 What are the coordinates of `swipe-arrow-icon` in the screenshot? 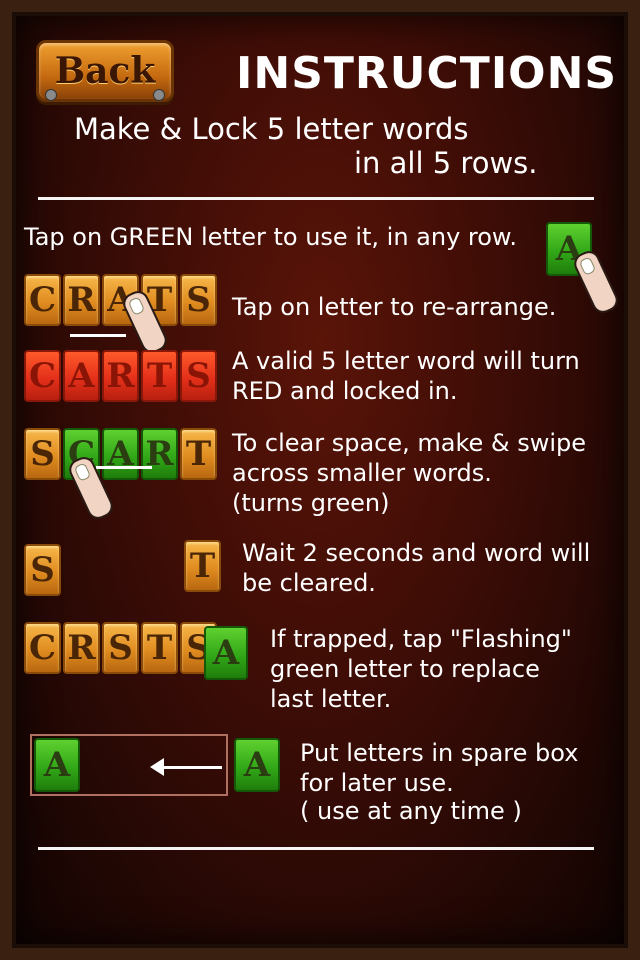 It's located at (124, 467).